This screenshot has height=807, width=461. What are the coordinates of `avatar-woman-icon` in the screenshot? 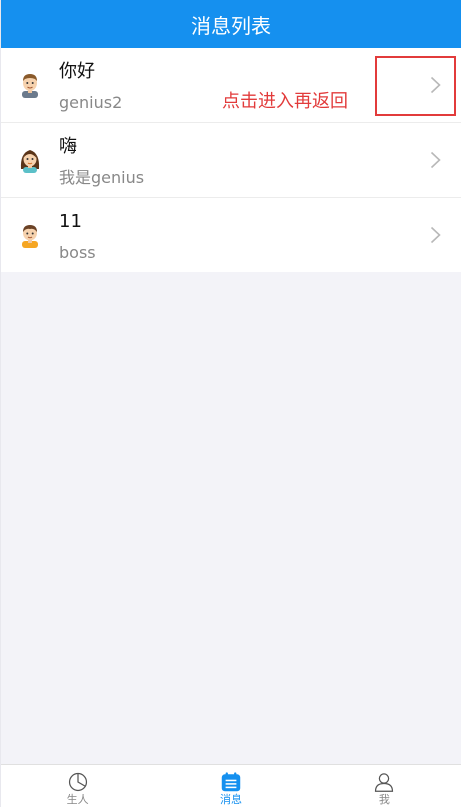 It's located at (30, 161).